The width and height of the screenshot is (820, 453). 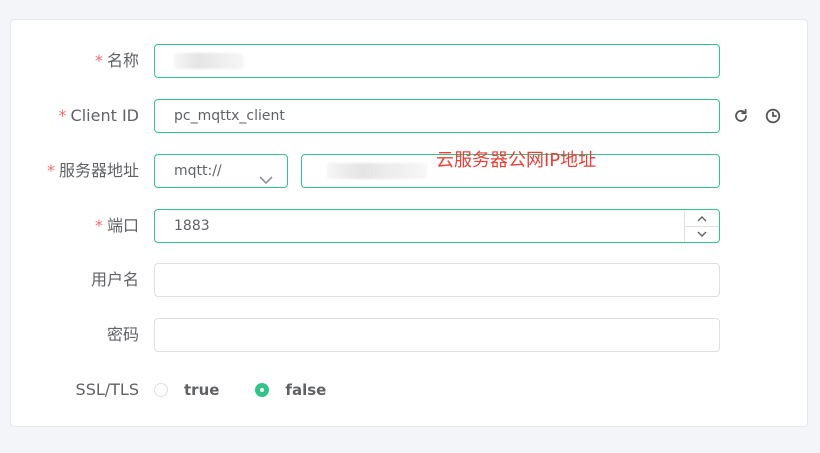 I want to click on increment-button, so click(x=702, y=218).